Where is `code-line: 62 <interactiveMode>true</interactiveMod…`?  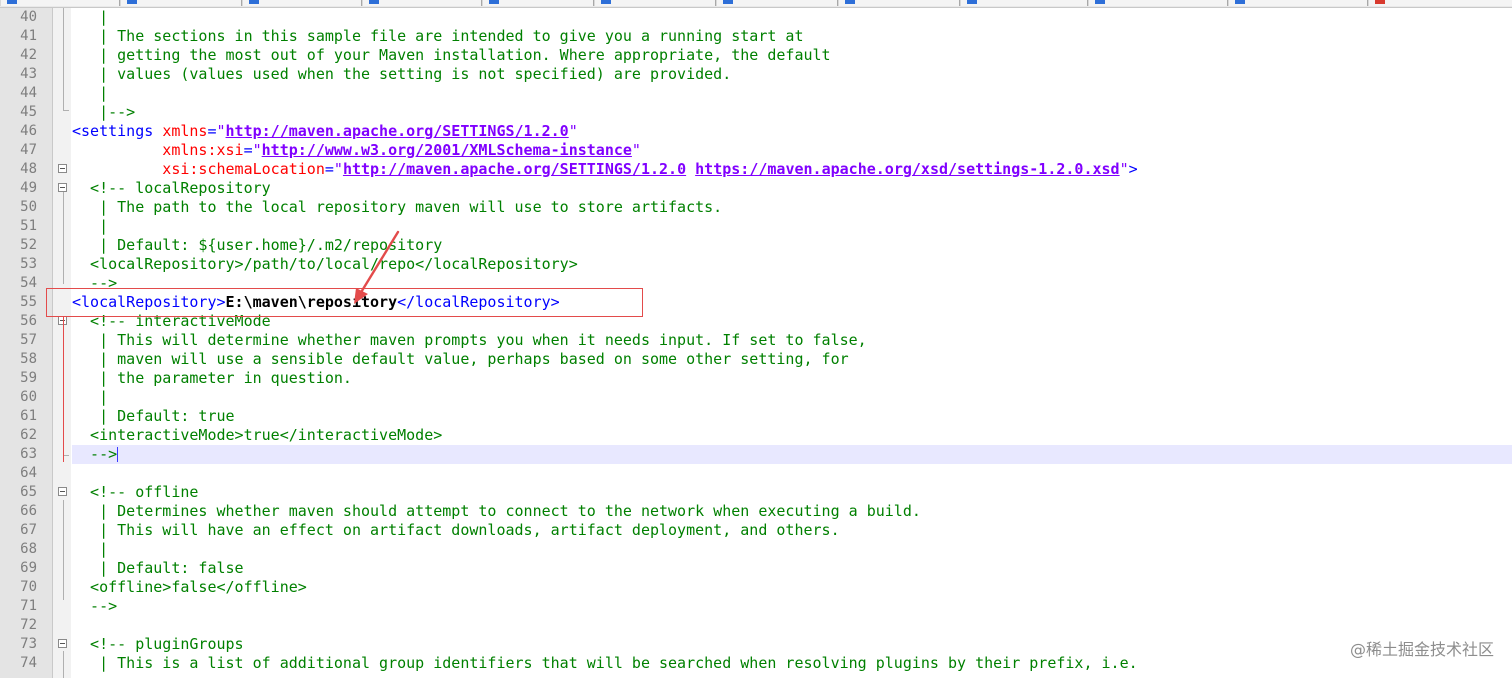 code-line: 62 <interactiveMode>true</interactiveMod… is located at coordinates (756, 435).